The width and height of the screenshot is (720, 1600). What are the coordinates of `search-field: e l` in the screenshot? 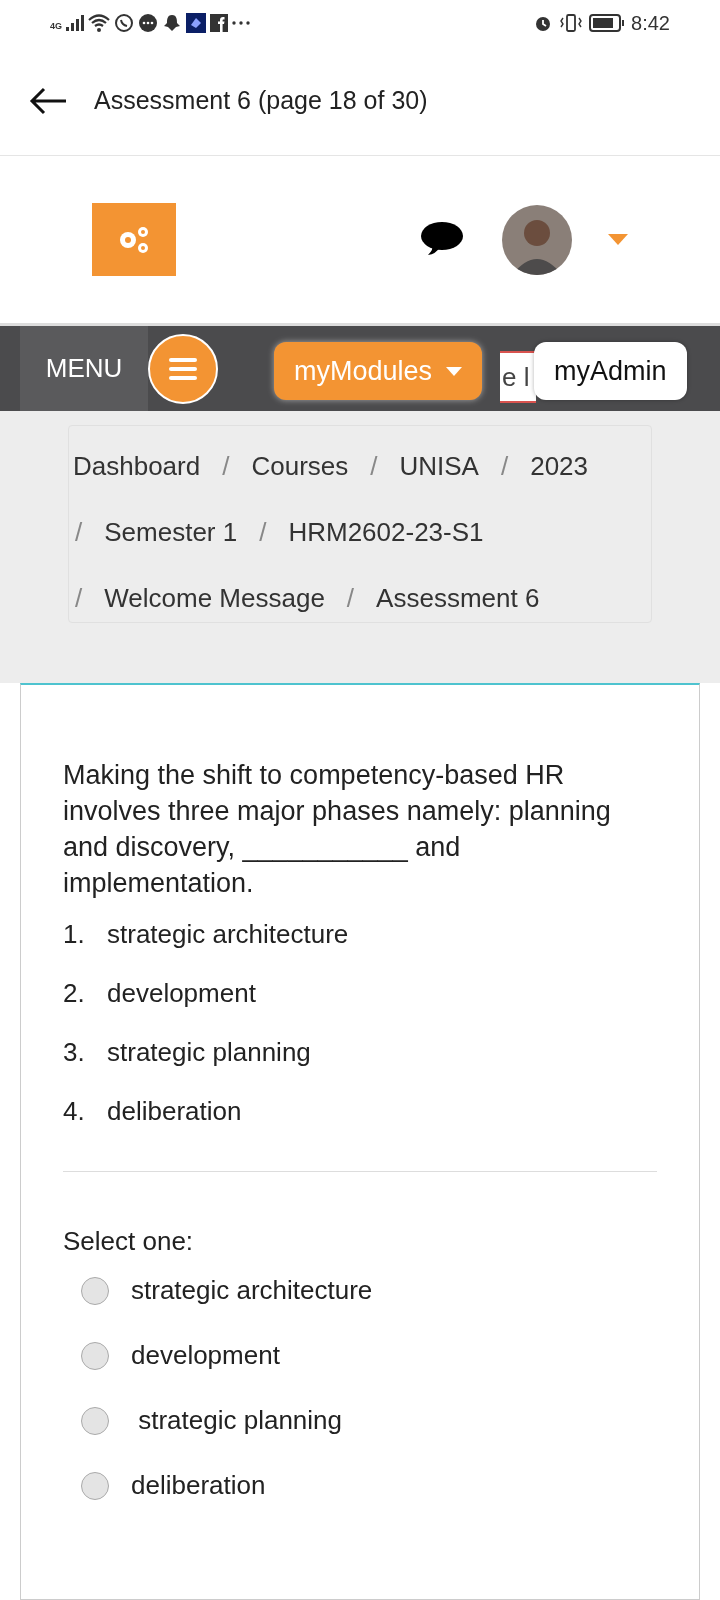 It's located at (518, 377).